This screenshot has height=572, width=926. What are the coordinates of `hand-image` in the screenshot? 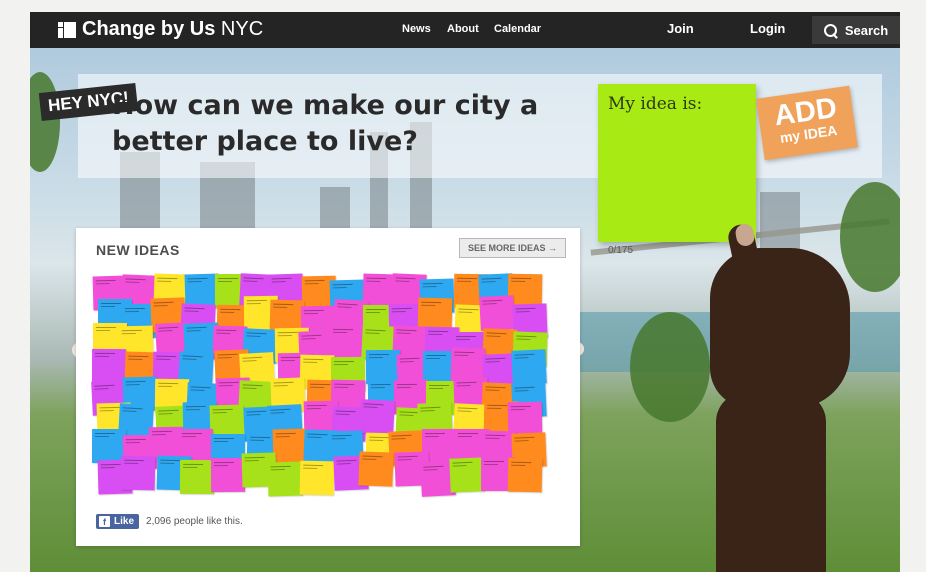 It's located at (780, 328).